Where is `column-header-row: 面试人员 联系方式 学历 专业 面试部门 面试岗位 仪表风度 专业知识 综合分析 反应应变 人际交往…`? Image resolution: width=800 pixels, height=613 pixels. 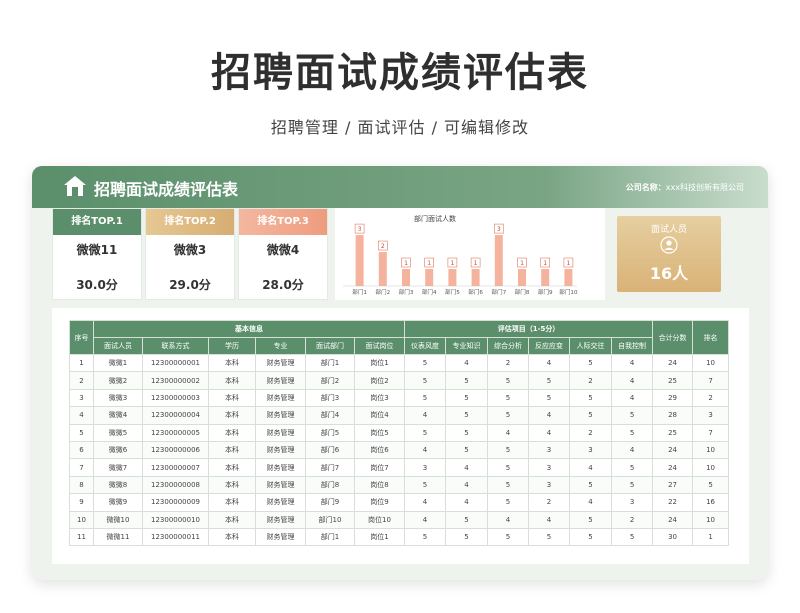 column-header-row: 面试人员 联系方式 学历 专业 面试部门 面试岗位 仪表风度 专业知识 综合分析 反应应变 人际交往… is located at coordinates (399, 346).